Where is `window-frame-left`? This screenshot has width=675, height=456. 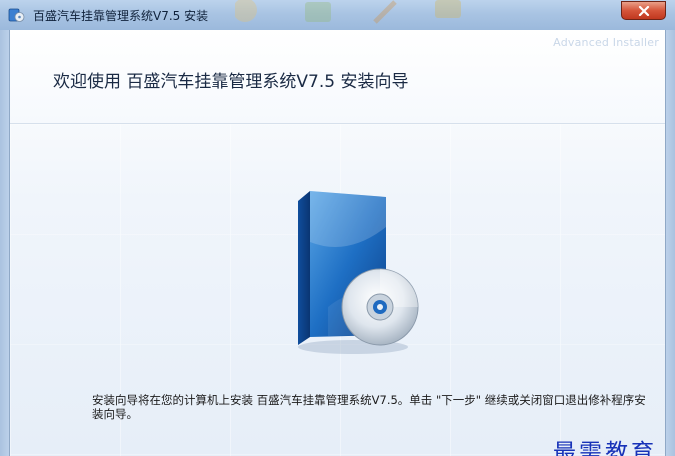
window-frame-left is located at coordinates (4, 243).